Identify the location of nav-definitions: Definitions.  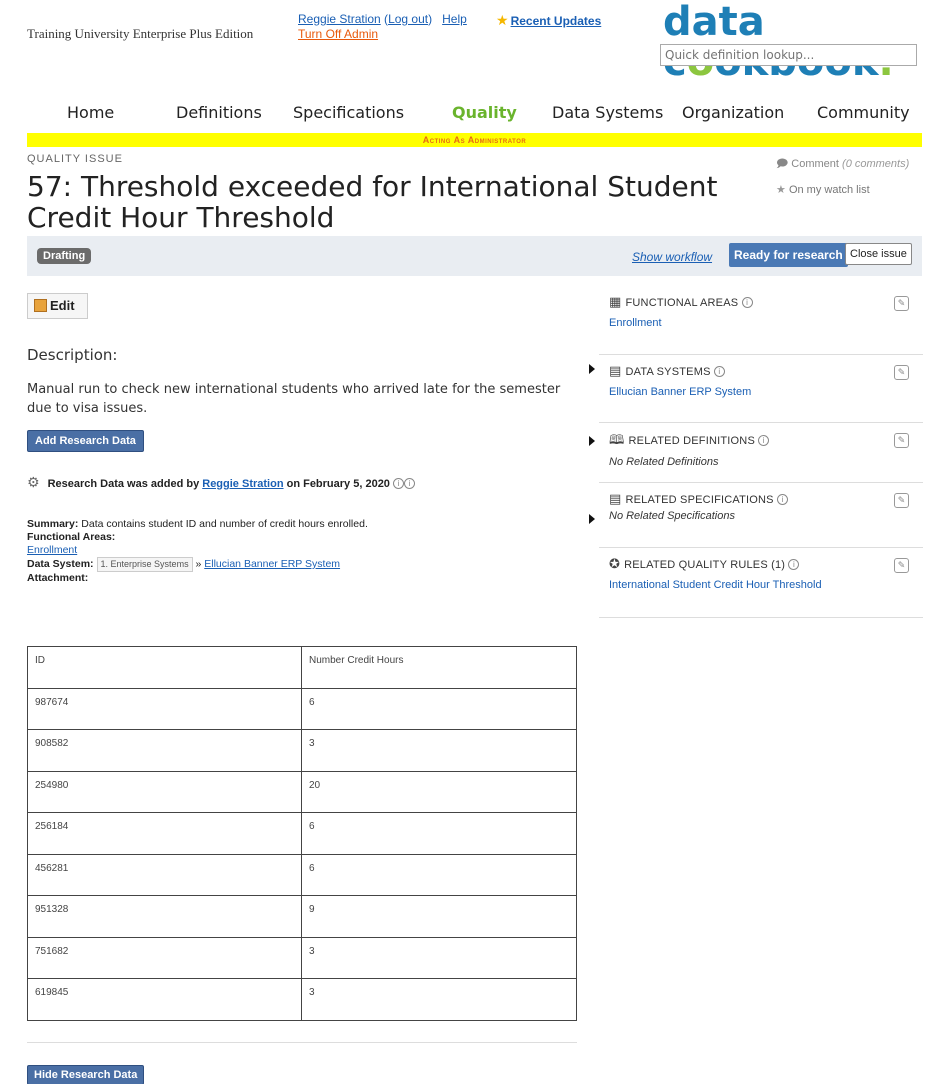
(219, 112).